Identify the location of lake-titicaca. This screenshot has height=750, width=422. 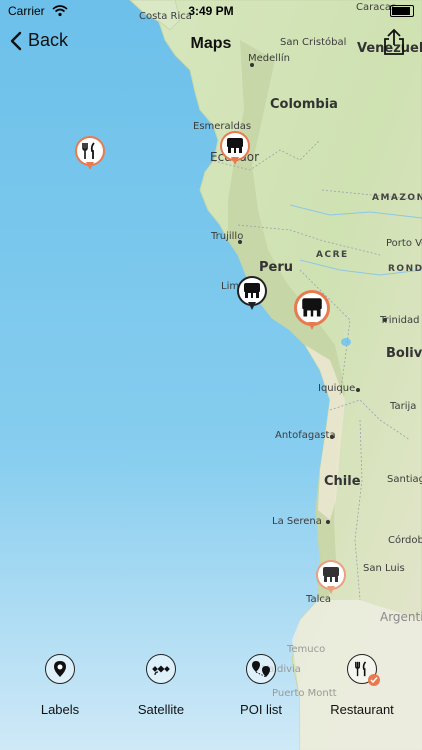
(346, 342).